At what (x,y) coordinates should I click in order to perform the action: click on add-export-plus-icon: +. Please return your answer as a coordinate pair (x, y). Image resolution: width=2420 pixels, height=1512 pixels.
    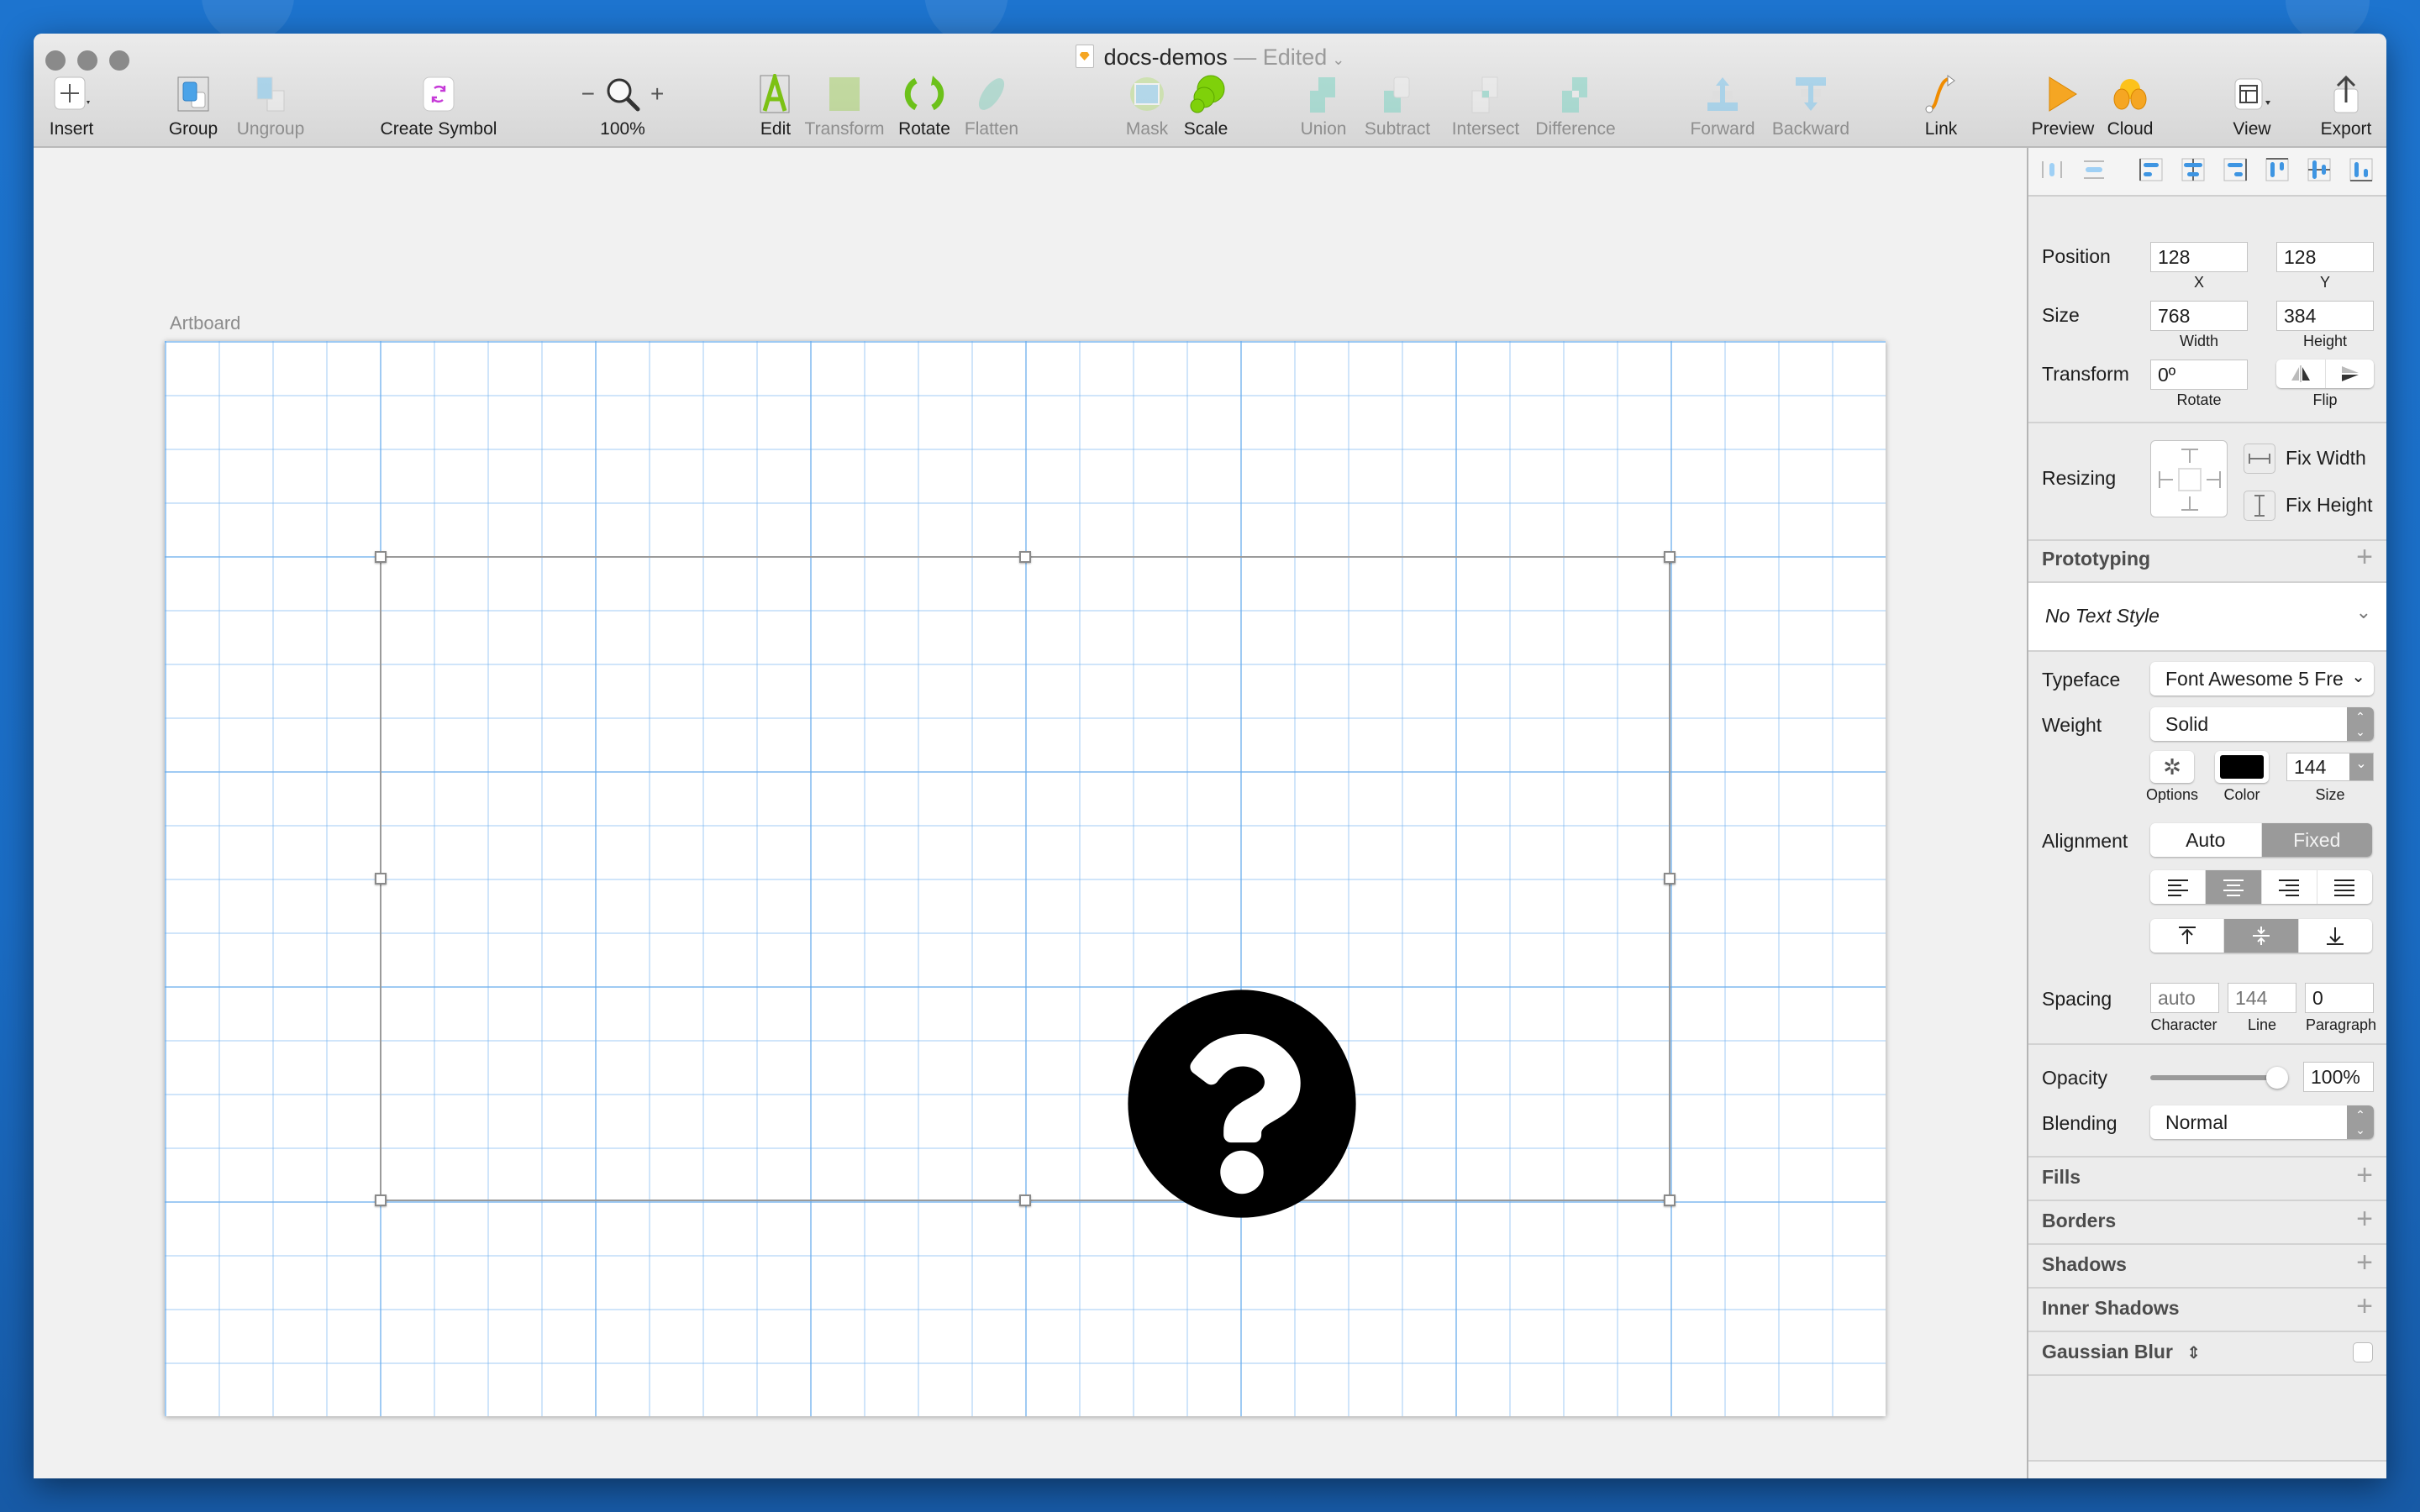
    Looking at the image, I should click on (2364, 1475).